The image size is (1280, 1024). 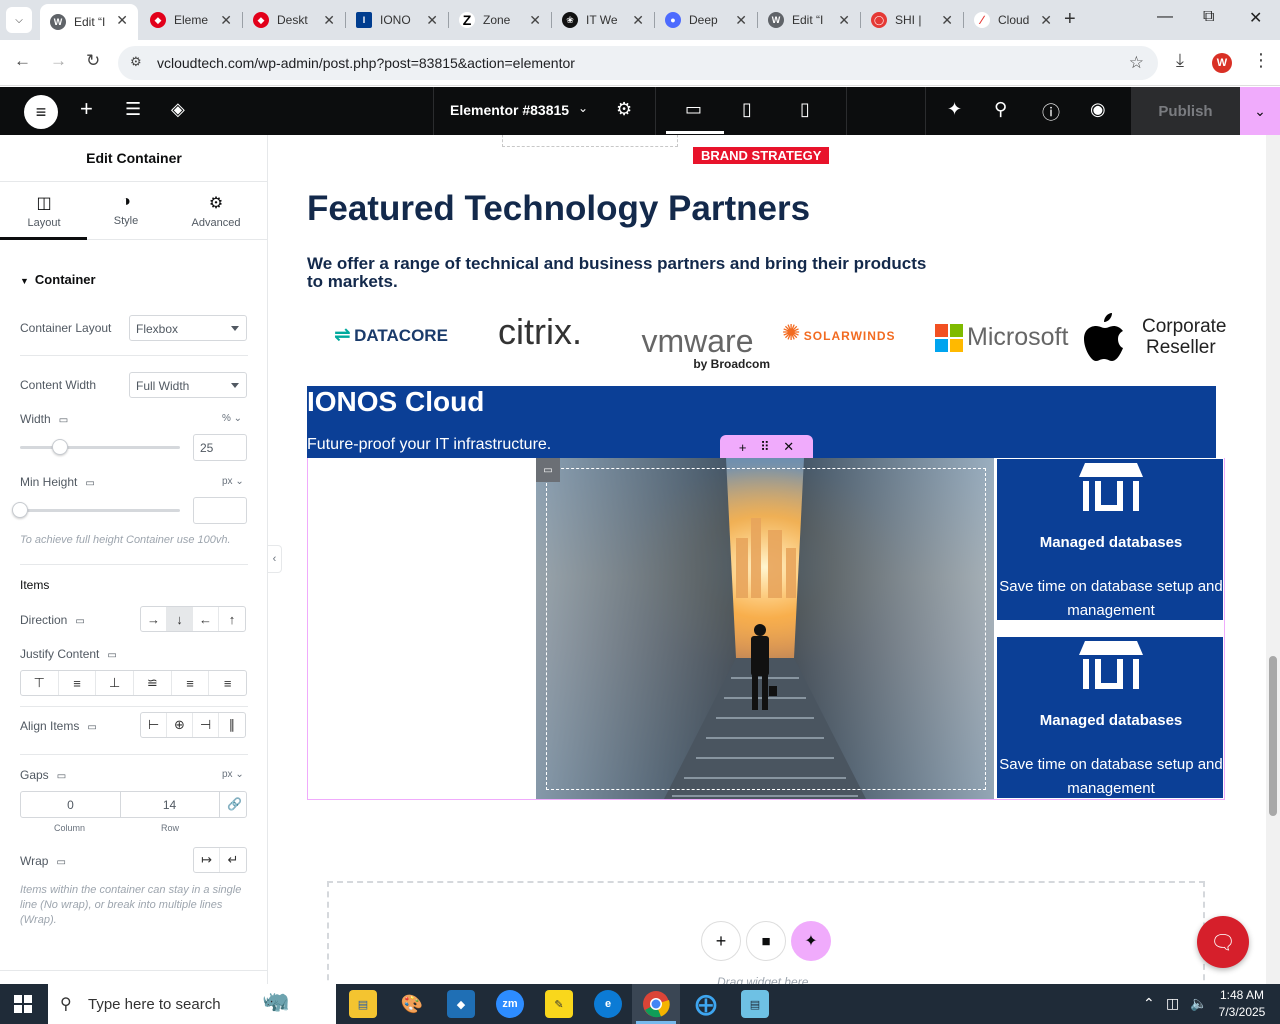 I want to click on edit-image-widget-icon: ▭, so click(x=548, y=470).